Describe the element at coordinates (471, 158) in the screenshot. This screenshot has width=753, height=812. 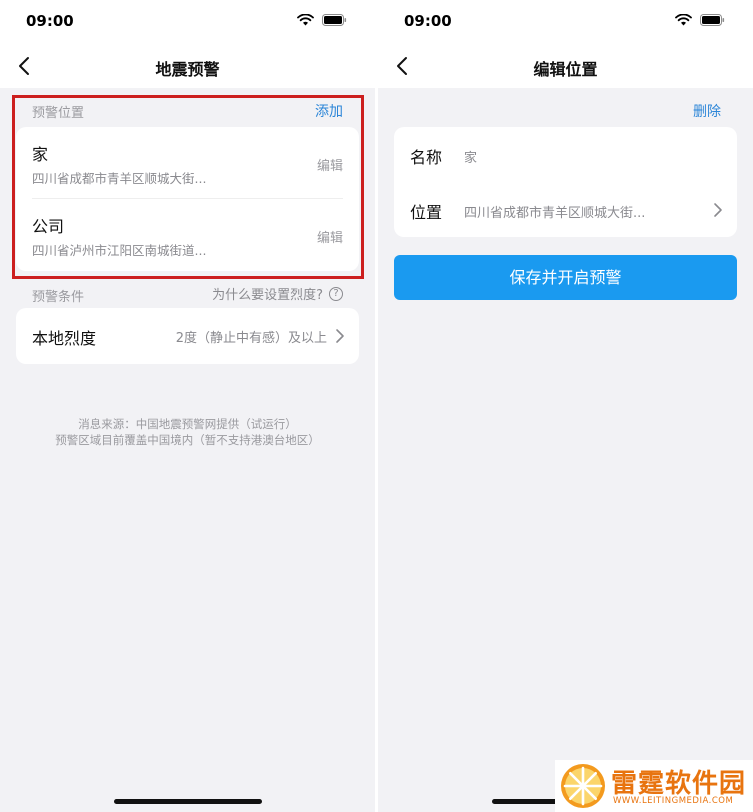
I see `name-value: 家` at that location.